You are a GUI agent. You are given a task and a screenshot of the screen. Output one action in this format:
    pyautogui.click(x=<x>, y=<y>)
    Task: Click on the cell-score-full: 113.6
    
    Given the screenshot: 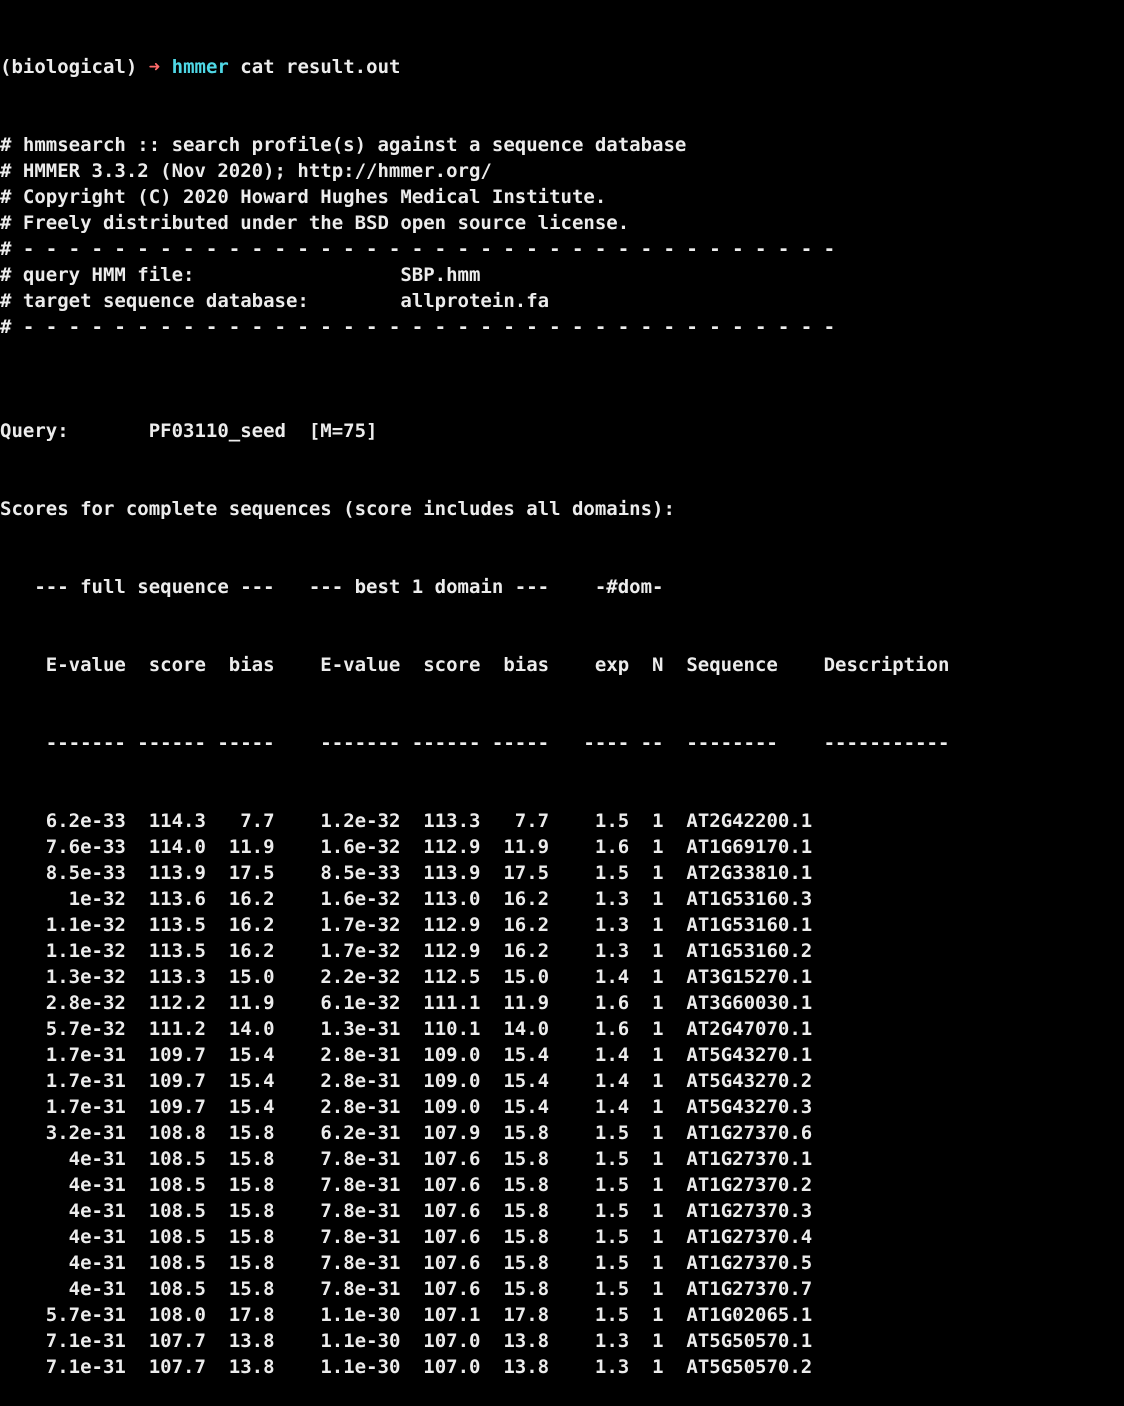 What is the action you would take?
    pyautogui.click(x=165, y=899)
    